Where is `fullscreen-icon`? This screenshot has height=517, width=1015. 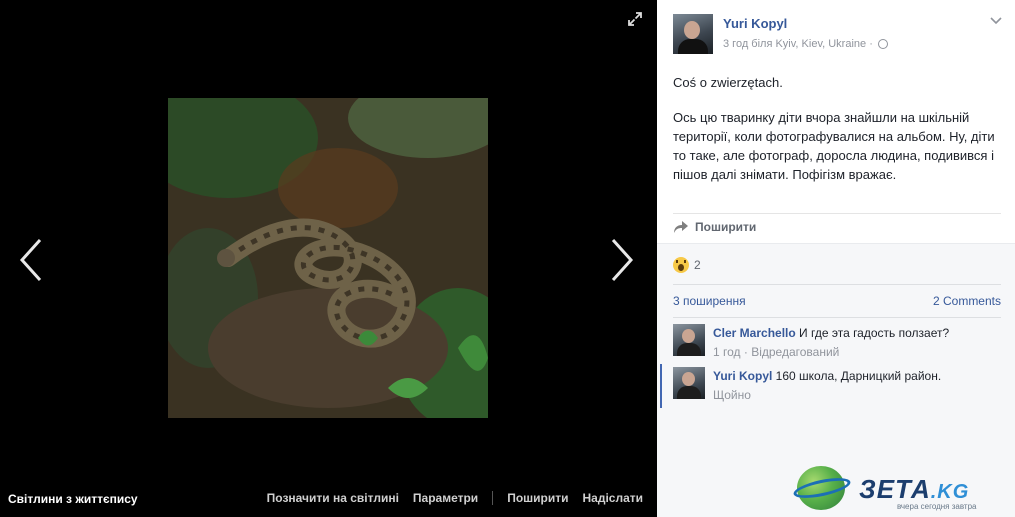 fullscreen-icon is located at coordinates (635, 19).